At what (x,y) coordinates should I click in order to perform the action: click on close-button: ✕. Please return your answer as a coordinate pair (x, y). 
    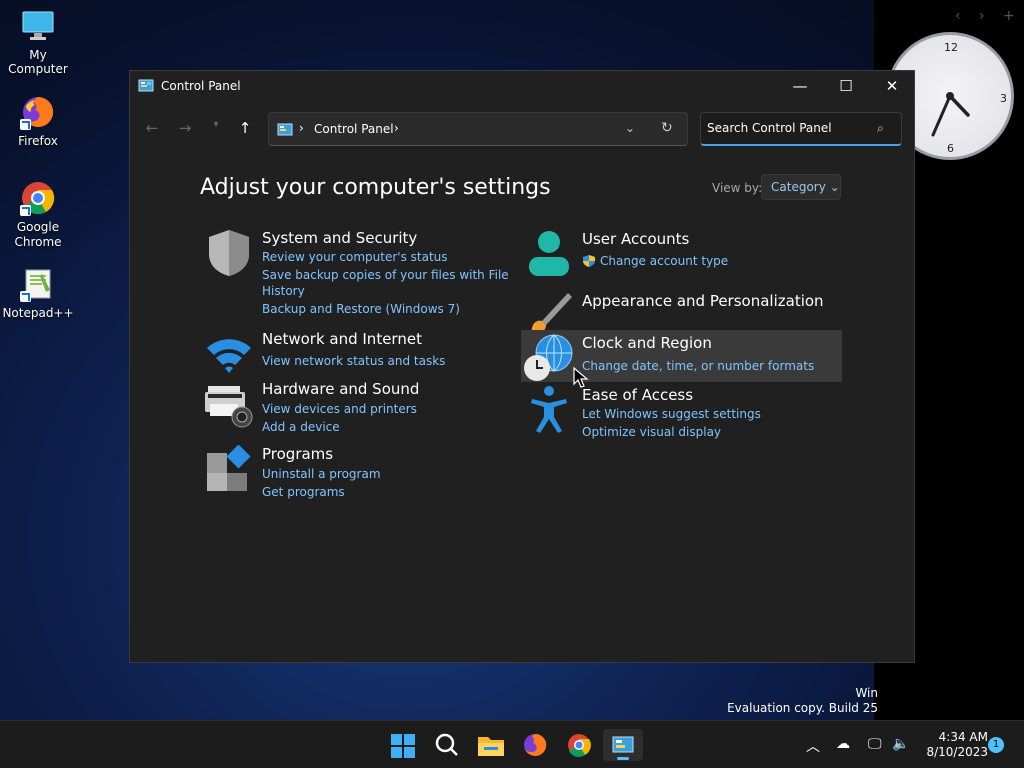
    Looking at the image, I should click on (892, 86).